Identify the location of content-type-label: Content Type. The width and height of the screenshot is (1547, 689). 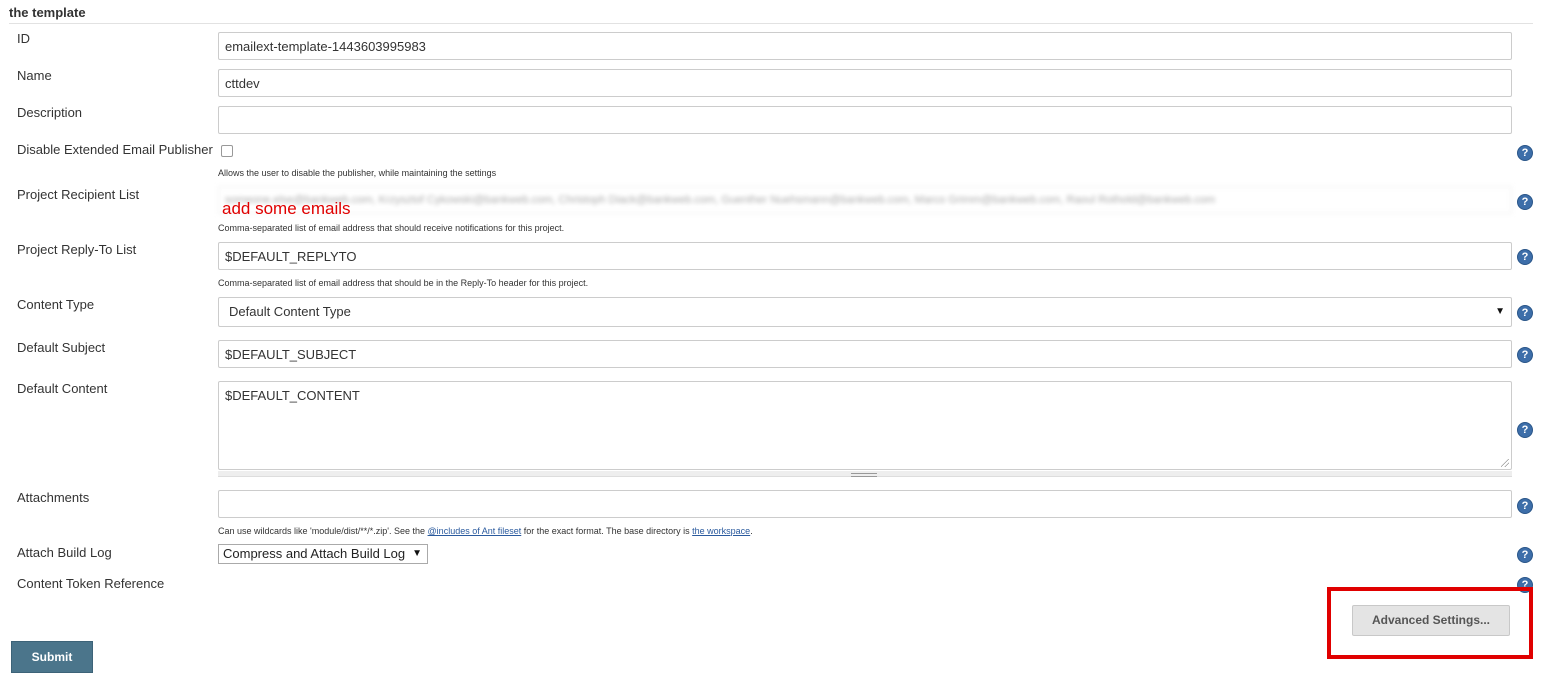
(56, 304).